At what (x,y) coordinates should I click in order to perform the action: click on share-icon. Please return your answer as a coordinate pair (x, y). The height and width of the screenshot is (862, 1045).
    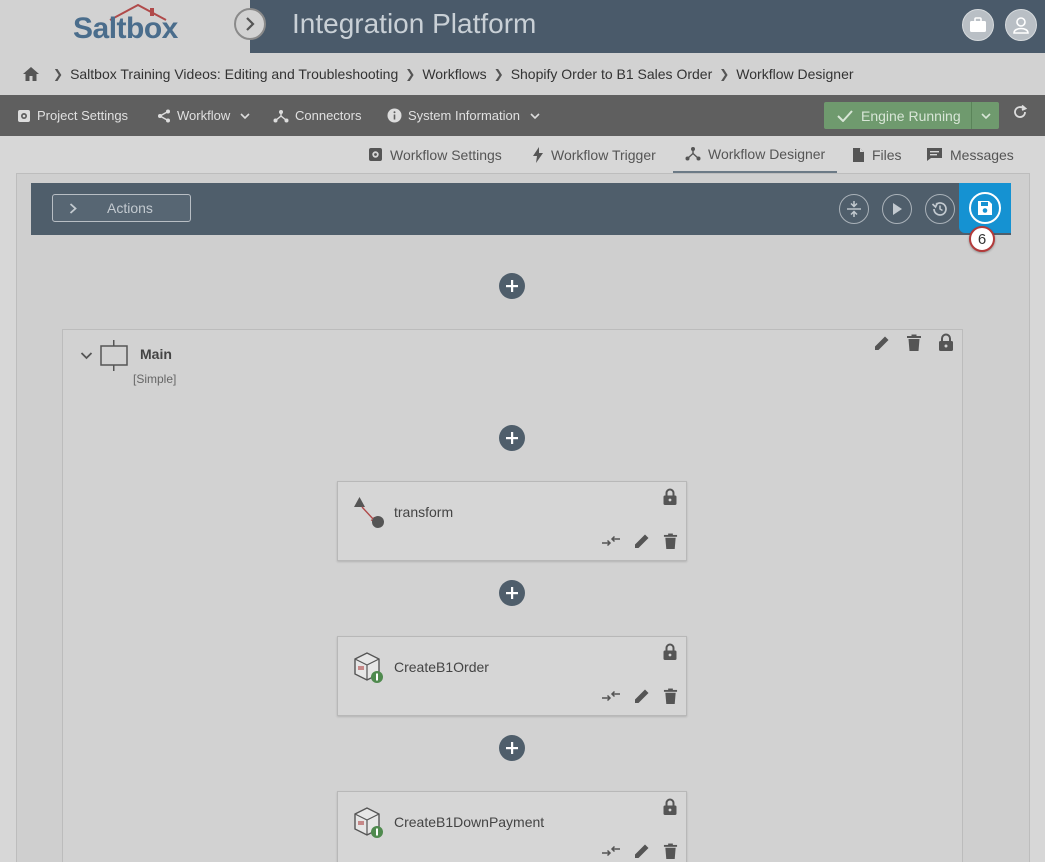
    Looking at the image, I should click on (164, 116).